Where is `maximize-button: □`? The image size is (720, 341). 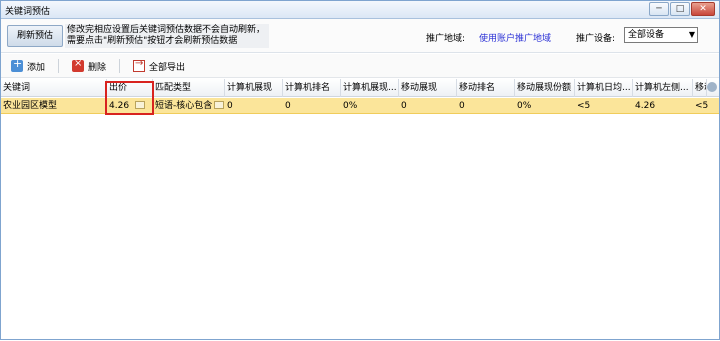
maximize-button: □ is located at coordinates (680, 9).